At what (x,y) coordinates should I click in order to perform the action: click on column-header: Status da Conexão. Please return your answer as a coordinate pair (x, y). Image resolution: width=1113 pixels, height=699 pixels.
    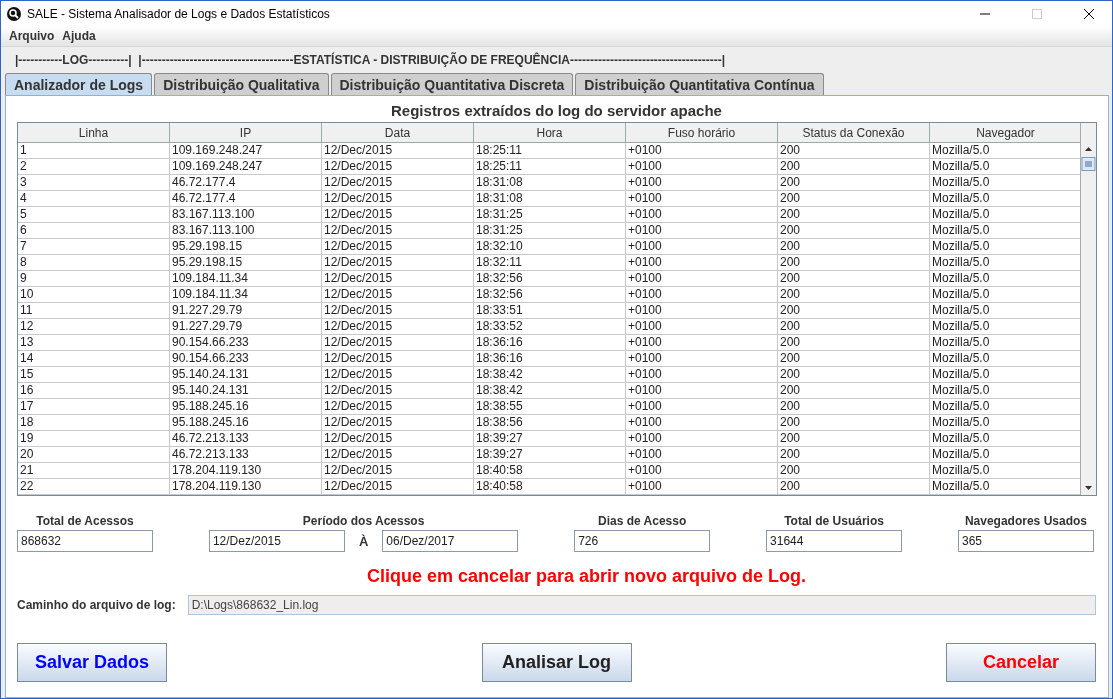
    Looking at the image, I should click on (854, 133).